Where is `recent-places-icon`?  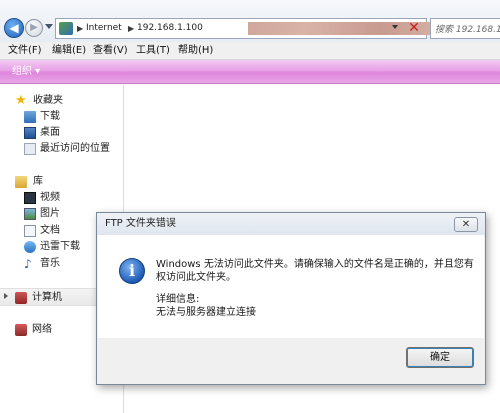 recent-places-icon is located at coordinates (30, 149).